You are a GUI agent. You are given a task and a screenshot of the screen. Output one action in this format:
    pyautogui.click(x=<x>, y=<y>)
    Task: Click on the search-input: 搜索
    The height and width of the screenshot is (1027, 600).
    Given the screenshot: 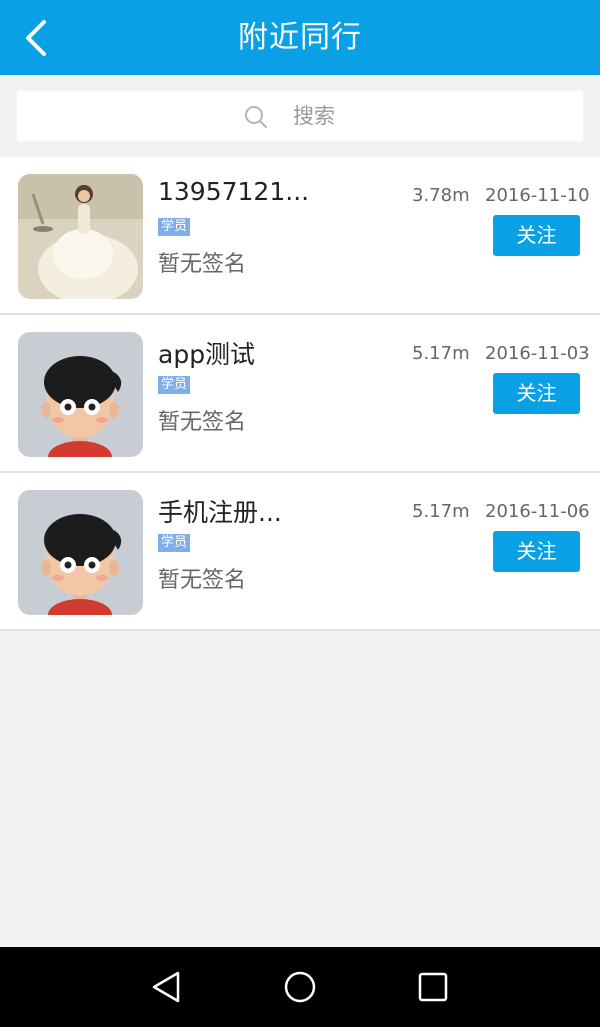 What is the action you would take?
    pyautogui.click(x=300, y=116)
    